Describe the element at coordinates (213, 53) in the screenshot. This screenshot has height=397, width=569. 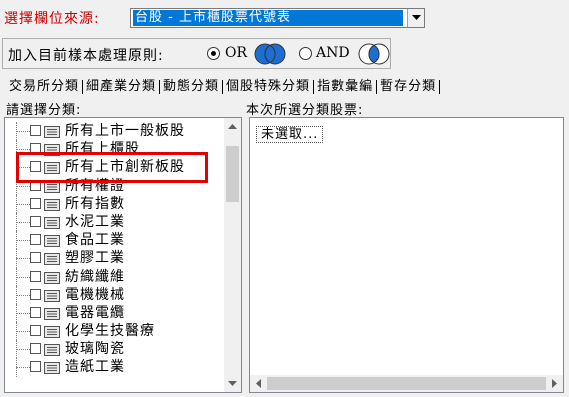
I see `or-radio` at that location.